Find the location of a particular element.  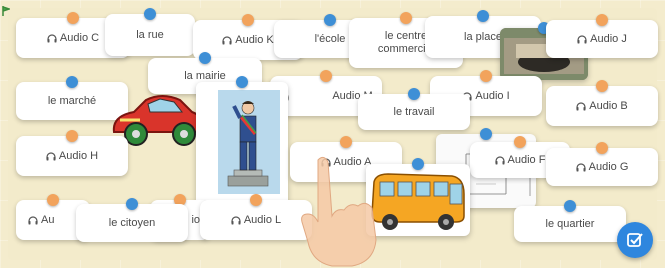

card-label: Audio B is located at coordinates (608, 105).